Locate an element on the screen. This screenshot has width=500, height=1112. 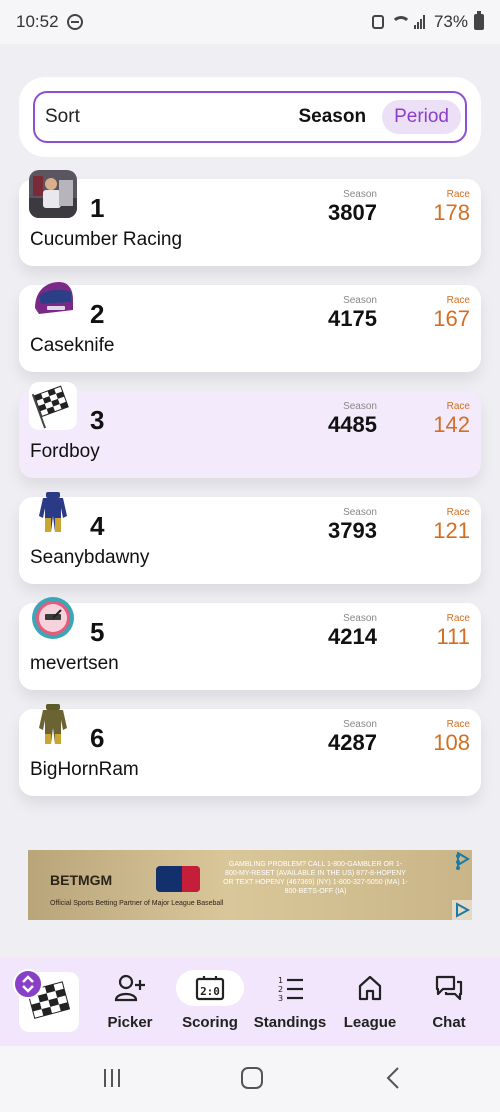
home-button-icon is located at coordinates (252, 1078).